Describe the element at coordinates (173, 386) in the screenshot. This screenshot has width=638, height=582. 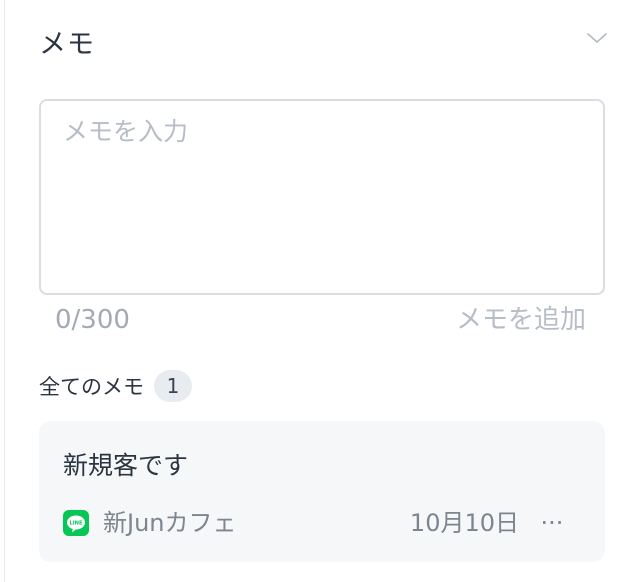
I see `memo-count-badge: 1` at that location.